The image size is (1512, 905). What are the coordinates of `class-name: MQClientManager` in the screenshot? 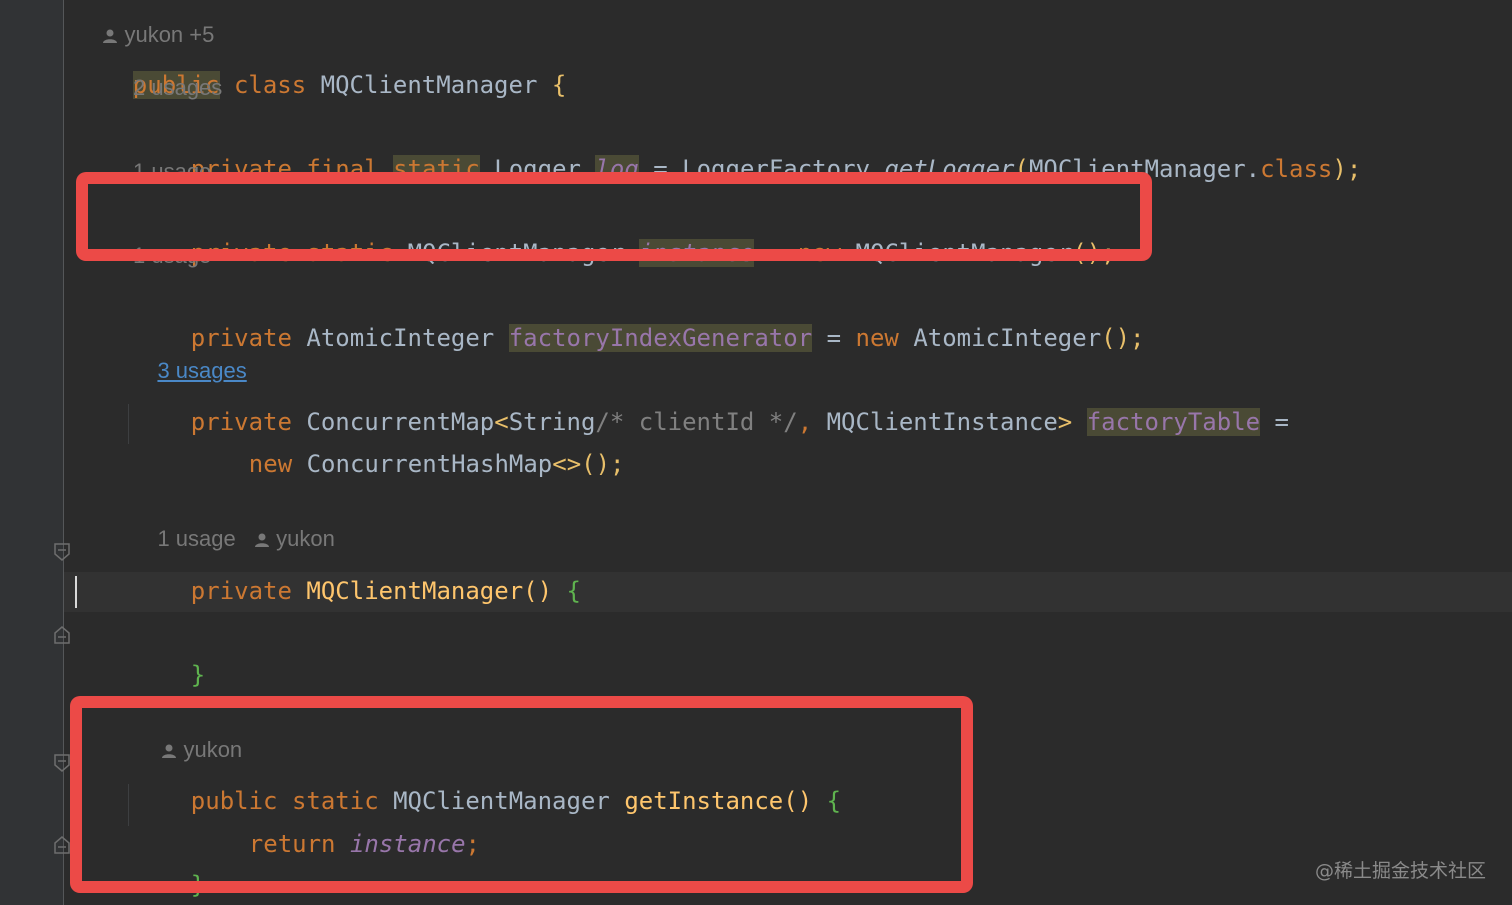 It's located at (429, 85).